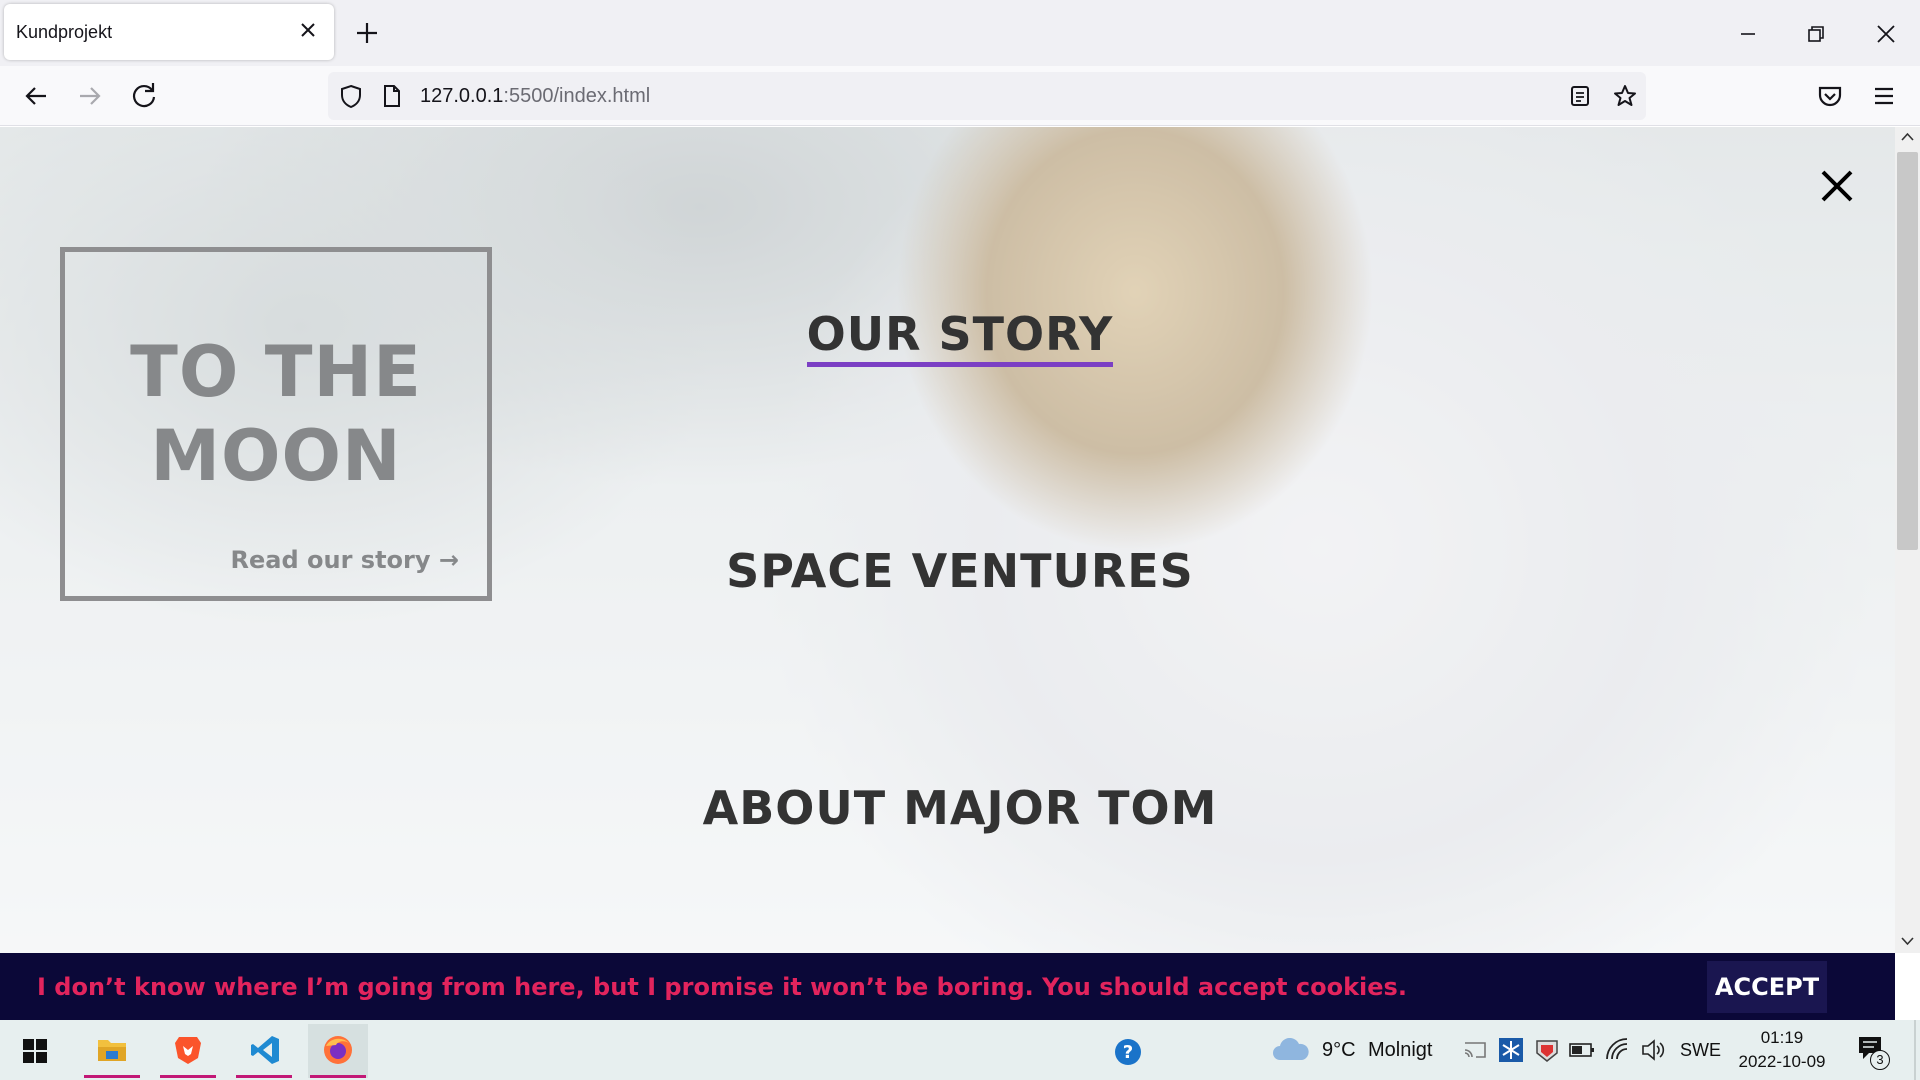 The image size is (1920, 1080). I want to click on windows-logo-icon, so click(35, 1051).